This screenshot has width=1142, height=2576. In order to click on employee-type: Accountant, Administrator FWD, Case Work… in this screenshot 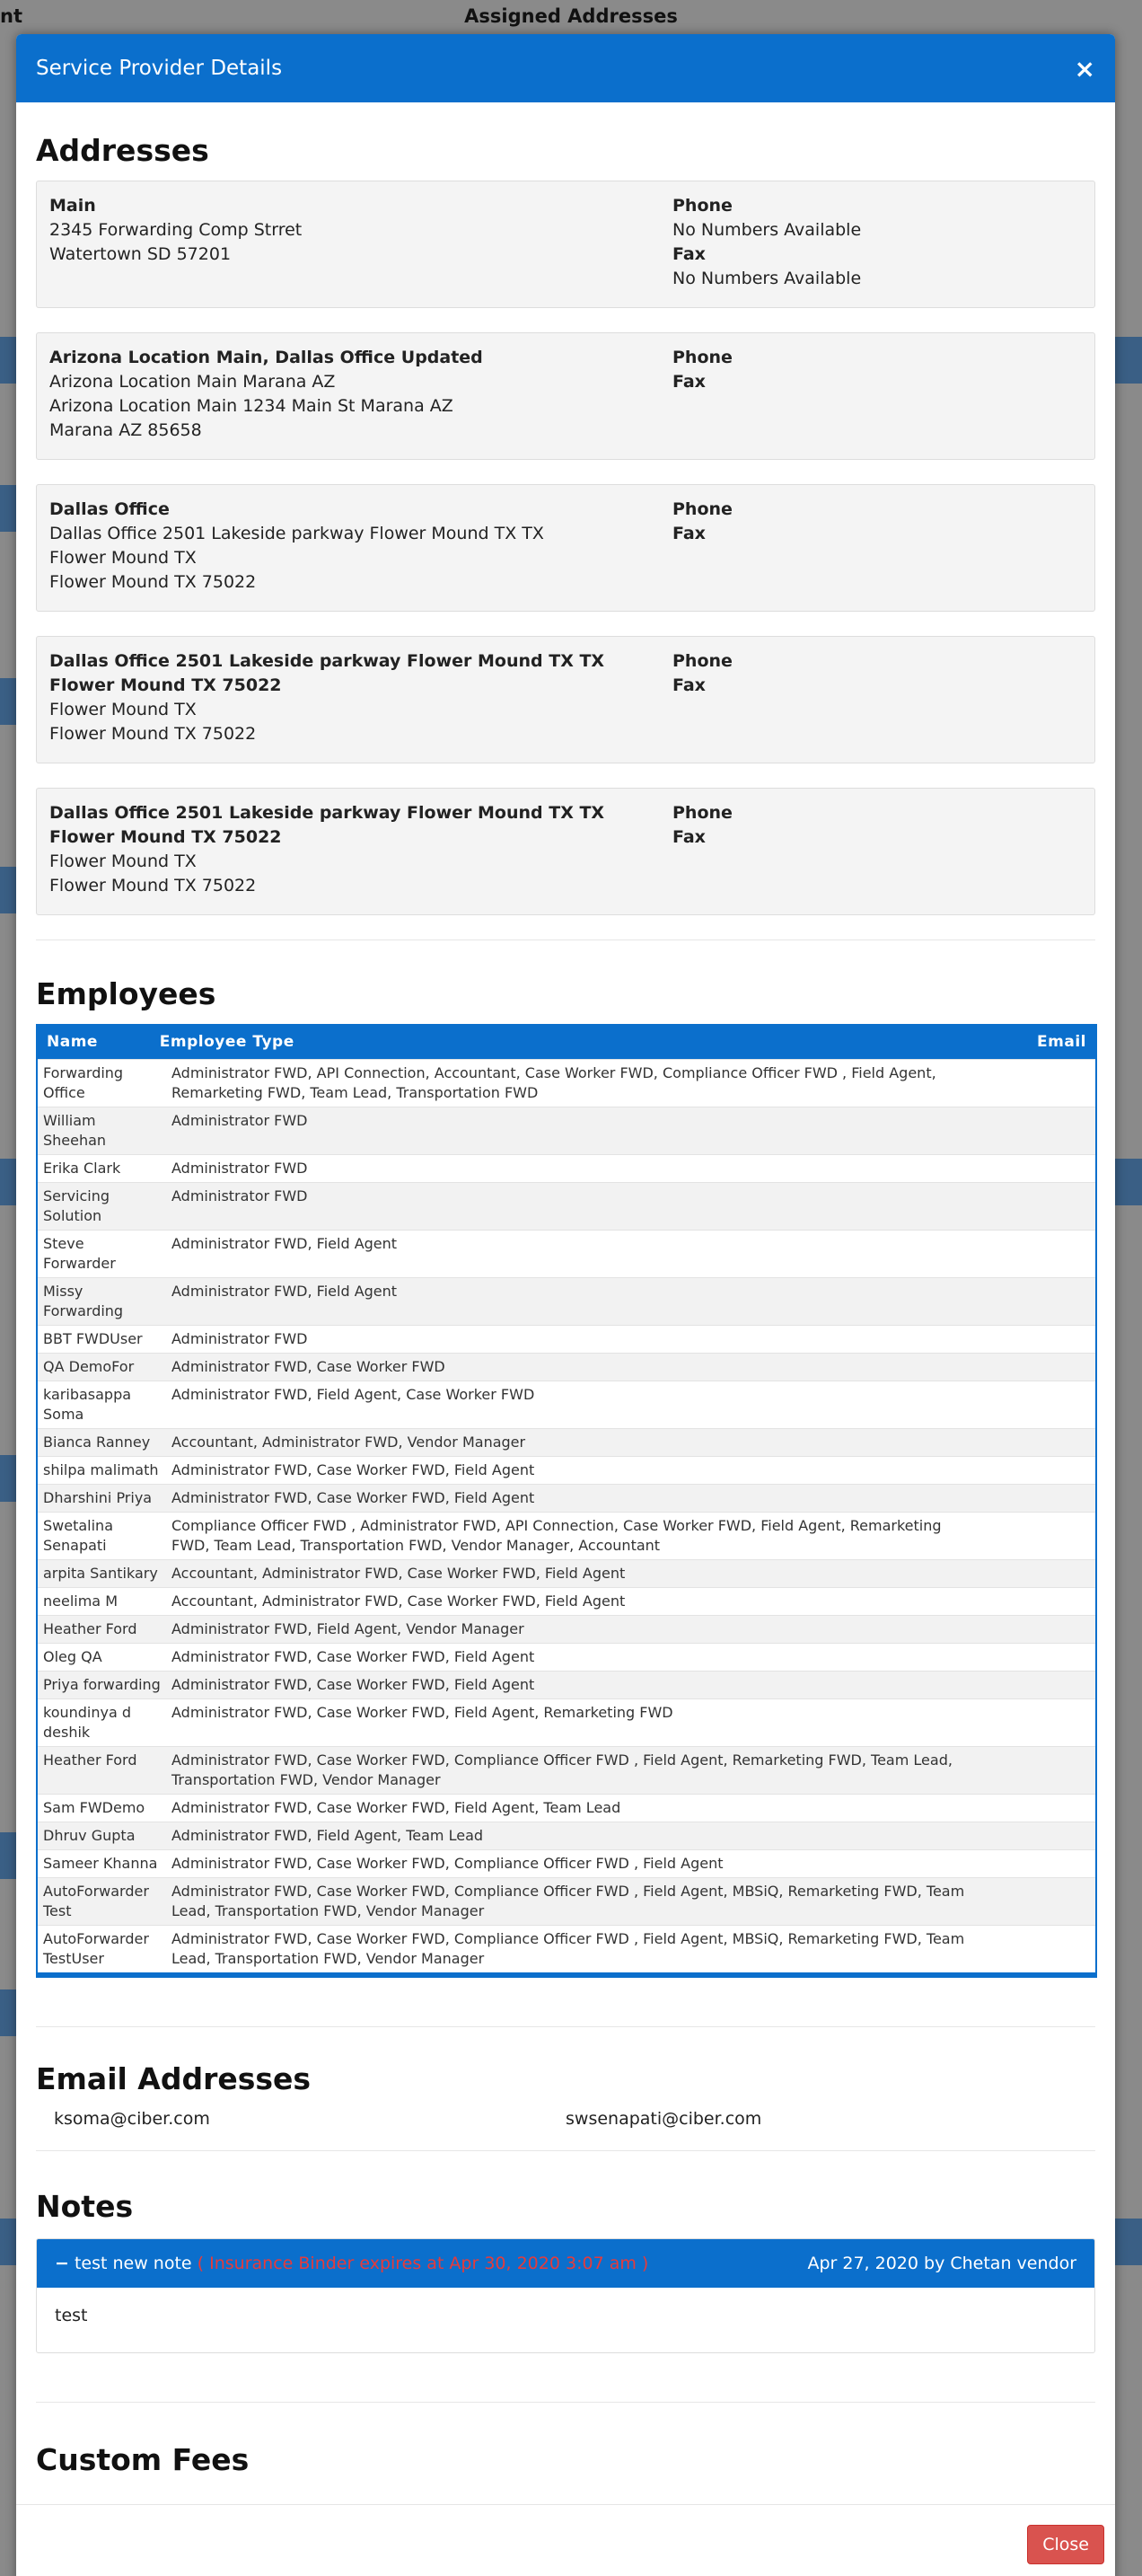, I will do `click(597, 1600)`.